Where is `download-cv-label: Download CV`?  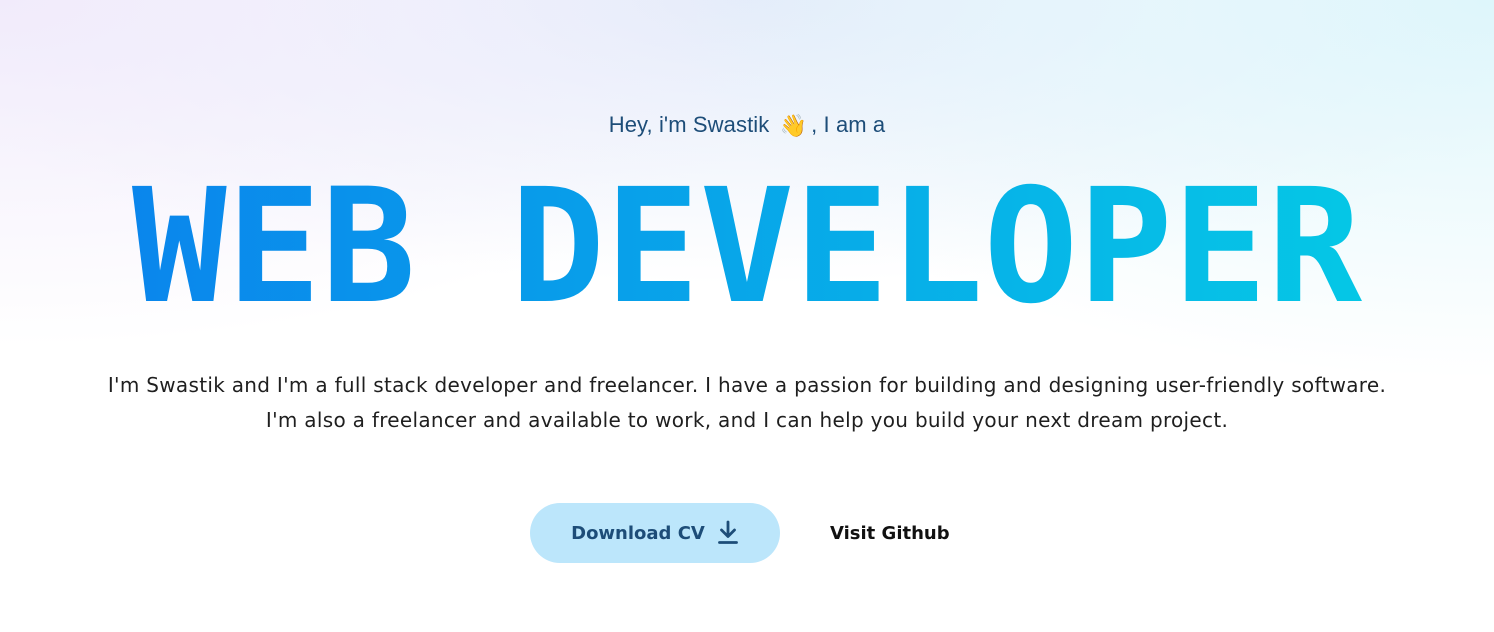
download-cv-label: Download CV is located at coordinates (638, 533).